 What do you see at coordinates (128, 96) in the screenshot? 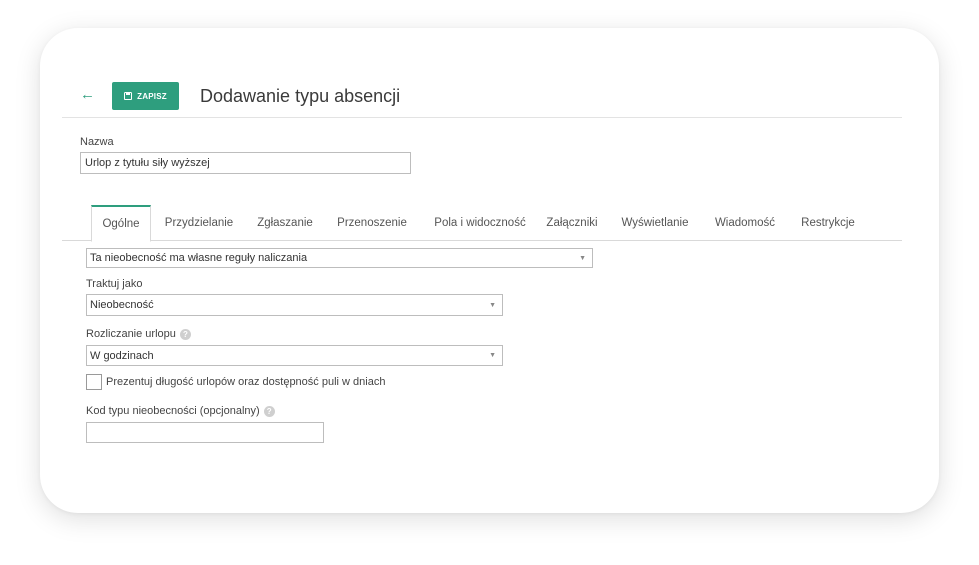
I see `floppy-disk-icon` at bounding box center [128, 96].